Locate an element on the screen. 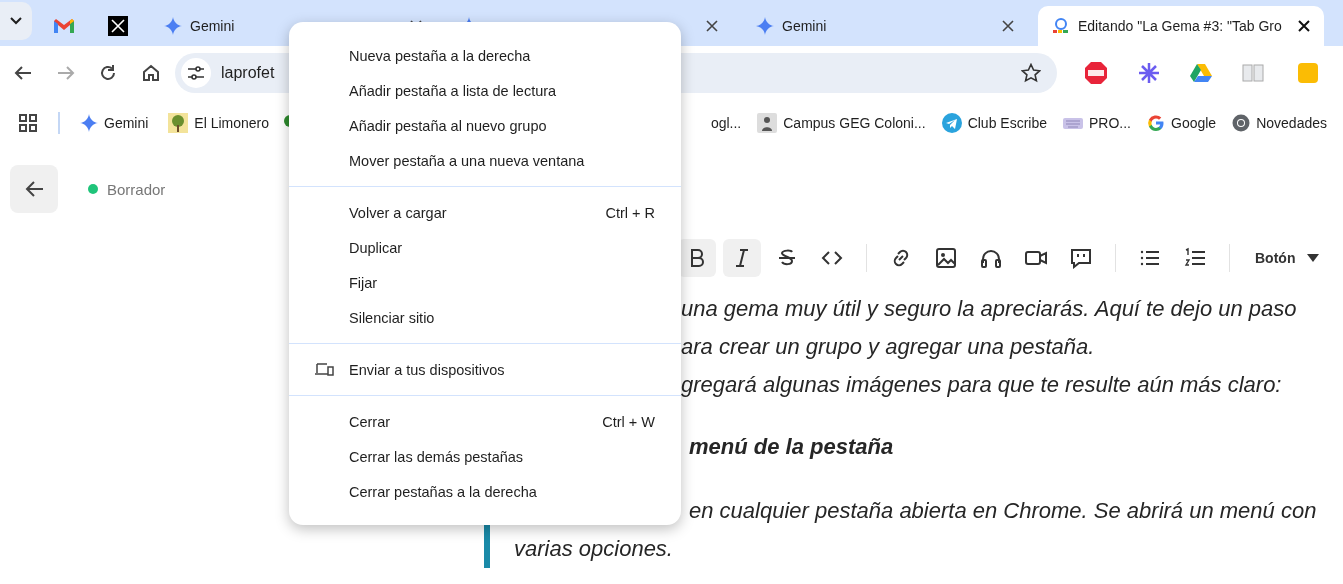 This screenshot has height=584, width=1343. menu-item: Cerrar las demás pestañas is located at coordinates (485, 456).